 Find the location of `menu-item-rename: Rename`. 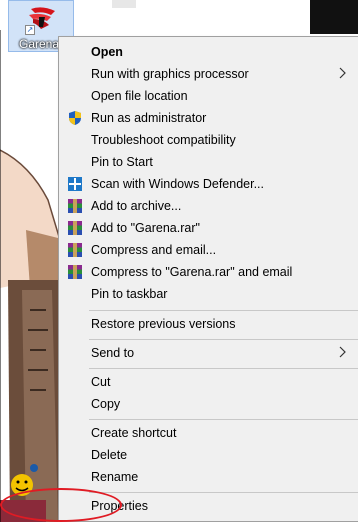

menu-item-rename: Rename is located at coordinates (209, 477).